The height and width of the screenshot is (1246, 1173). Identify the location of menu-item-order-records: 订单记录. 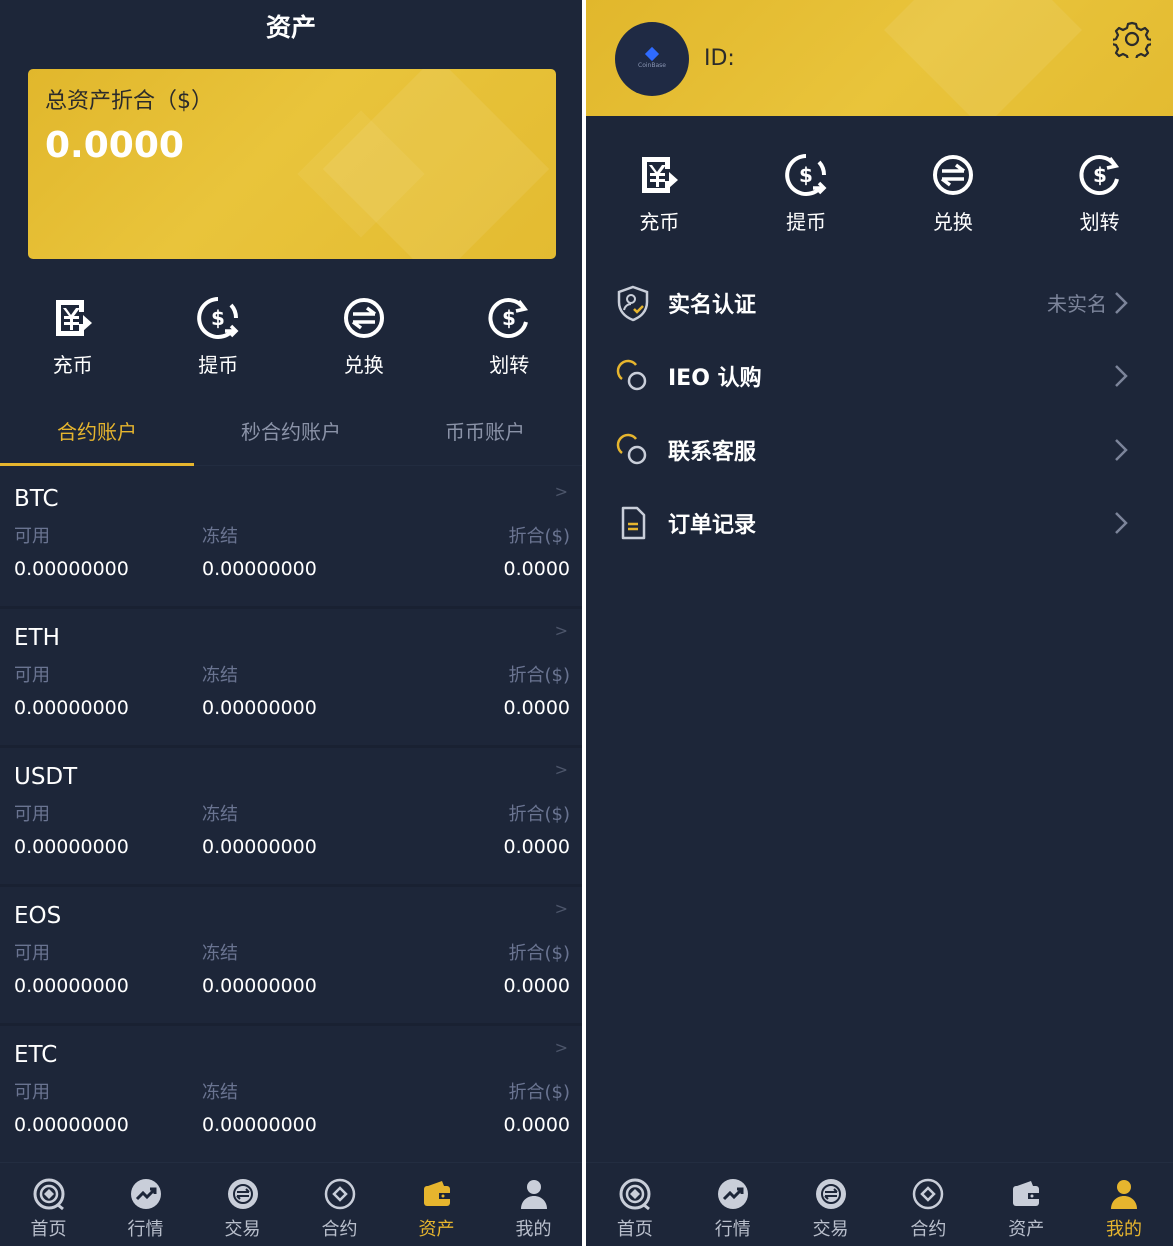
(879, 524).